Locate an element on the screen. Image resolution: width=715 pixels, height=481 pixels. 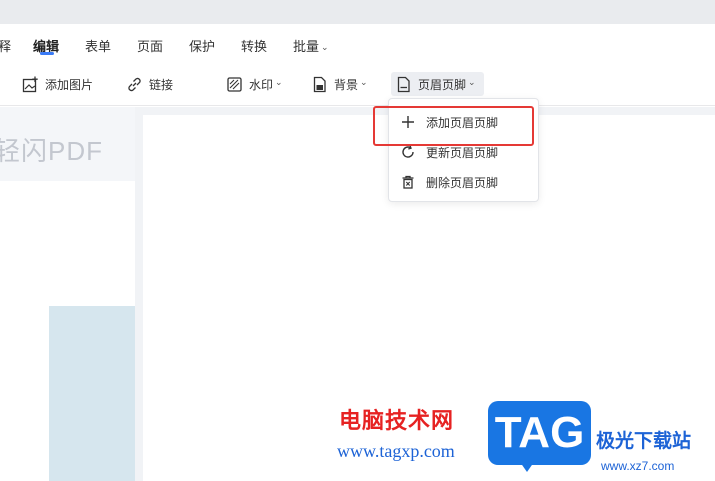
header-footer-icon is located at coordinates (403, 84).